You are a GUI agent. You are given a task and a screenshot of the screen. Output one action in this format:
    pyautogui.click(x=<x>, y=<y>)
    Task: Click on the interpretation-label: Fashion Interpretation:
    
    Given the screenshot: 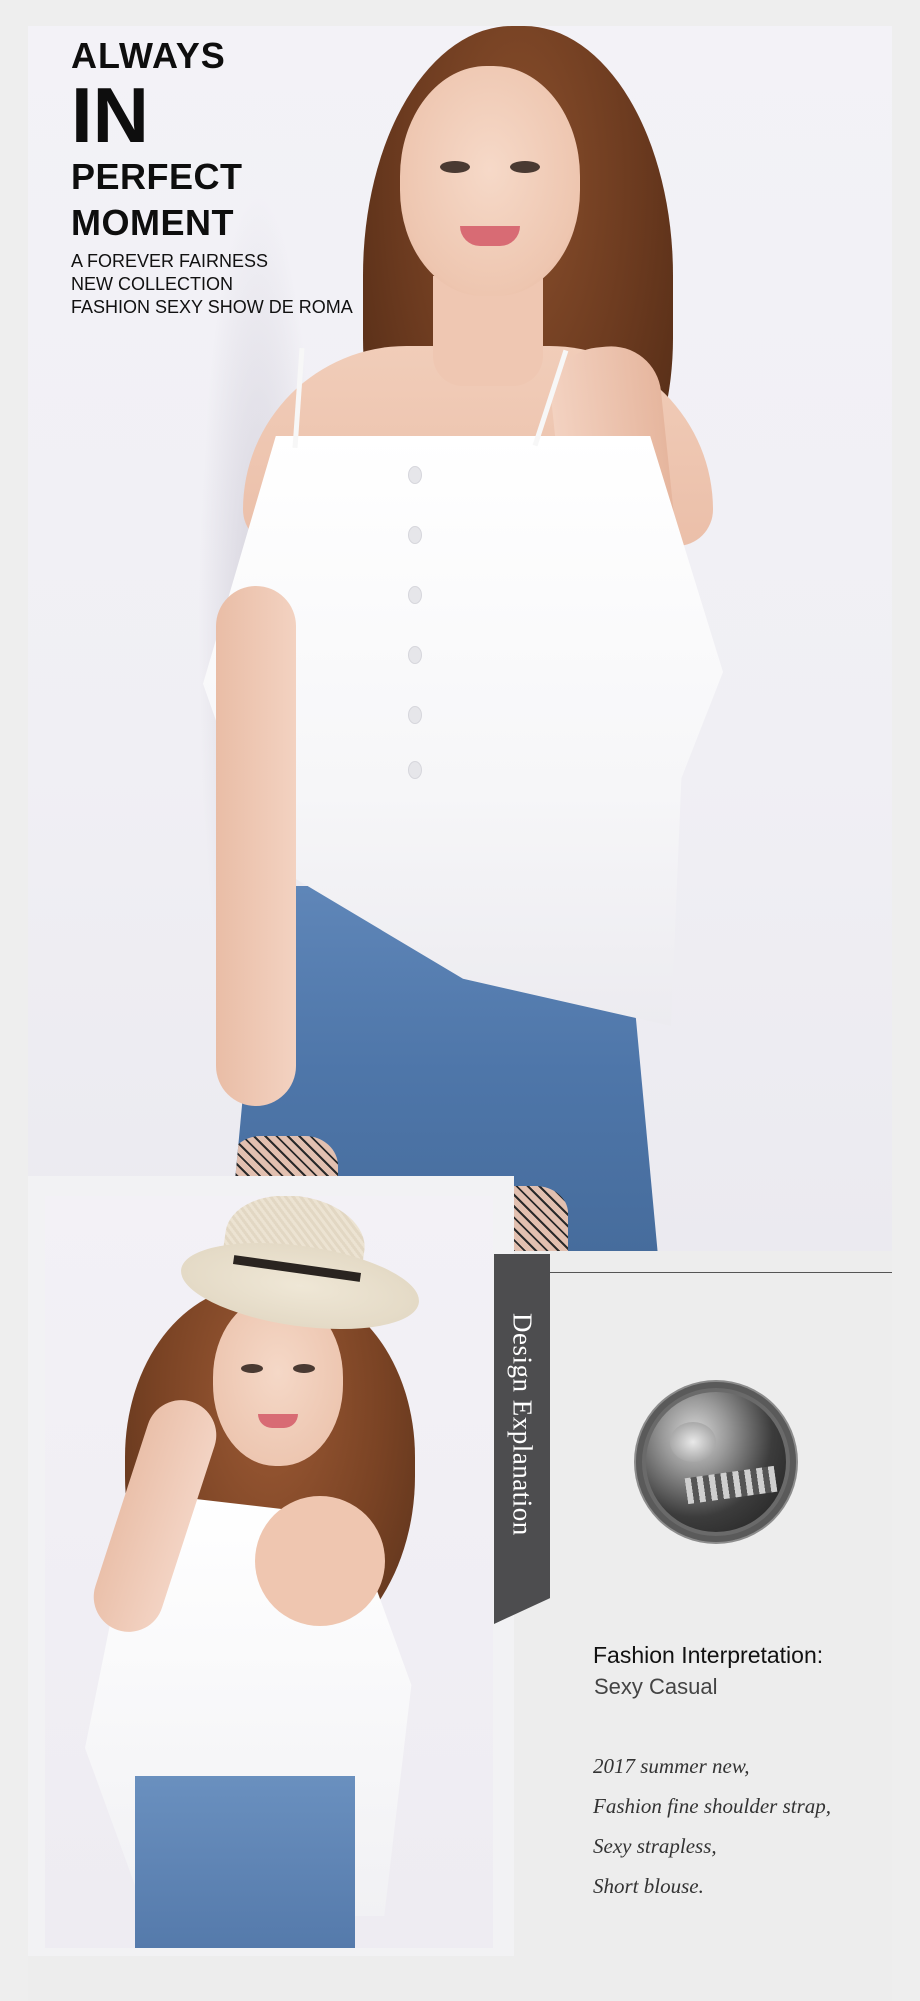 What is the action you would take?
    pyautogui.click(x=708, y=1655)
    